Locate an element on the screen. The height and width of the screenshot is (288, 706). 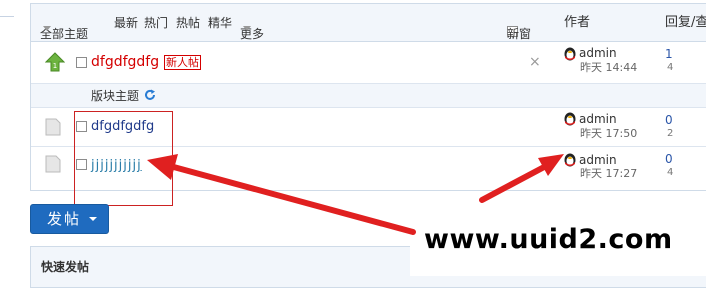
author-column-header: 作者 is located at coordinates (577, 22).